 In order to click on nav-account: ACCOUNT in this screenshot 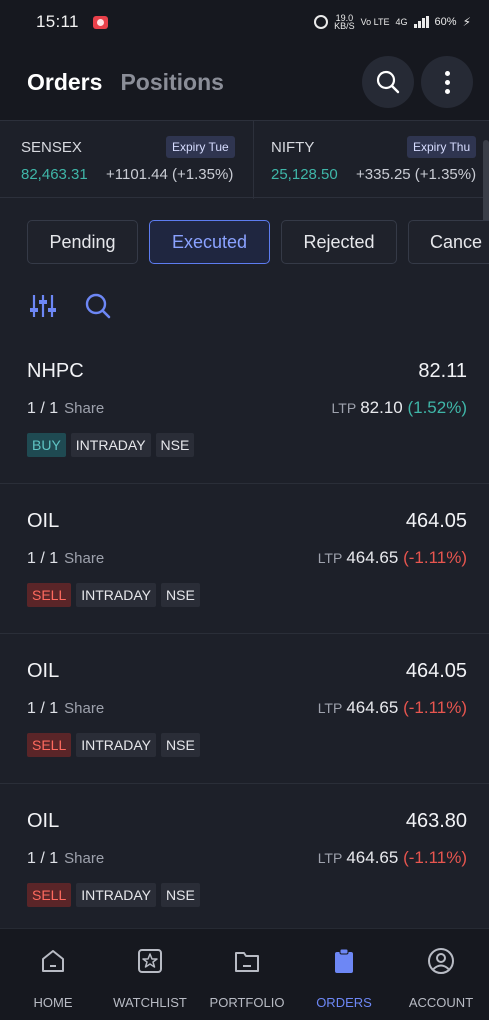, I will do `click(440, 974)`.